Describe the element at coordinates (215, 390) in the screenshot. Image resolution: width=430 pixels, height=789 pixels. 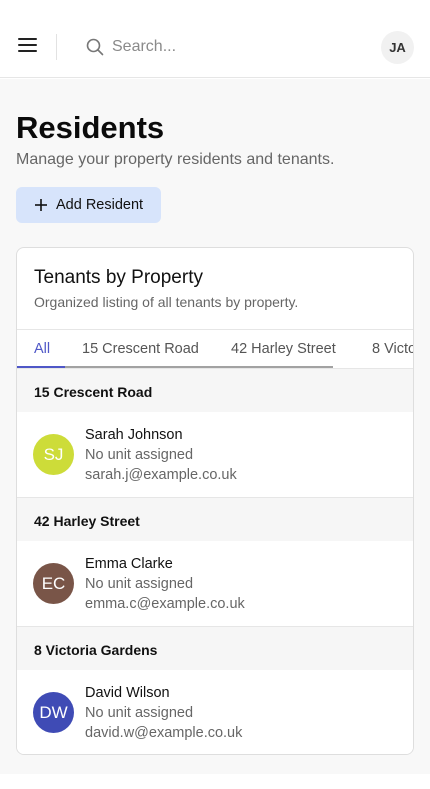
I see `group-header: 15 Crescent Road` at that location.